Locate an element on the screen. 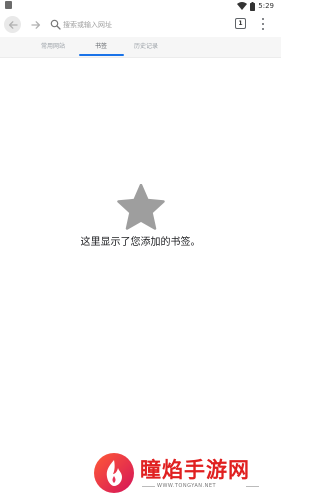 The image size is (320, 500). forward-arrow-icon is located at coordinates (35, 24).